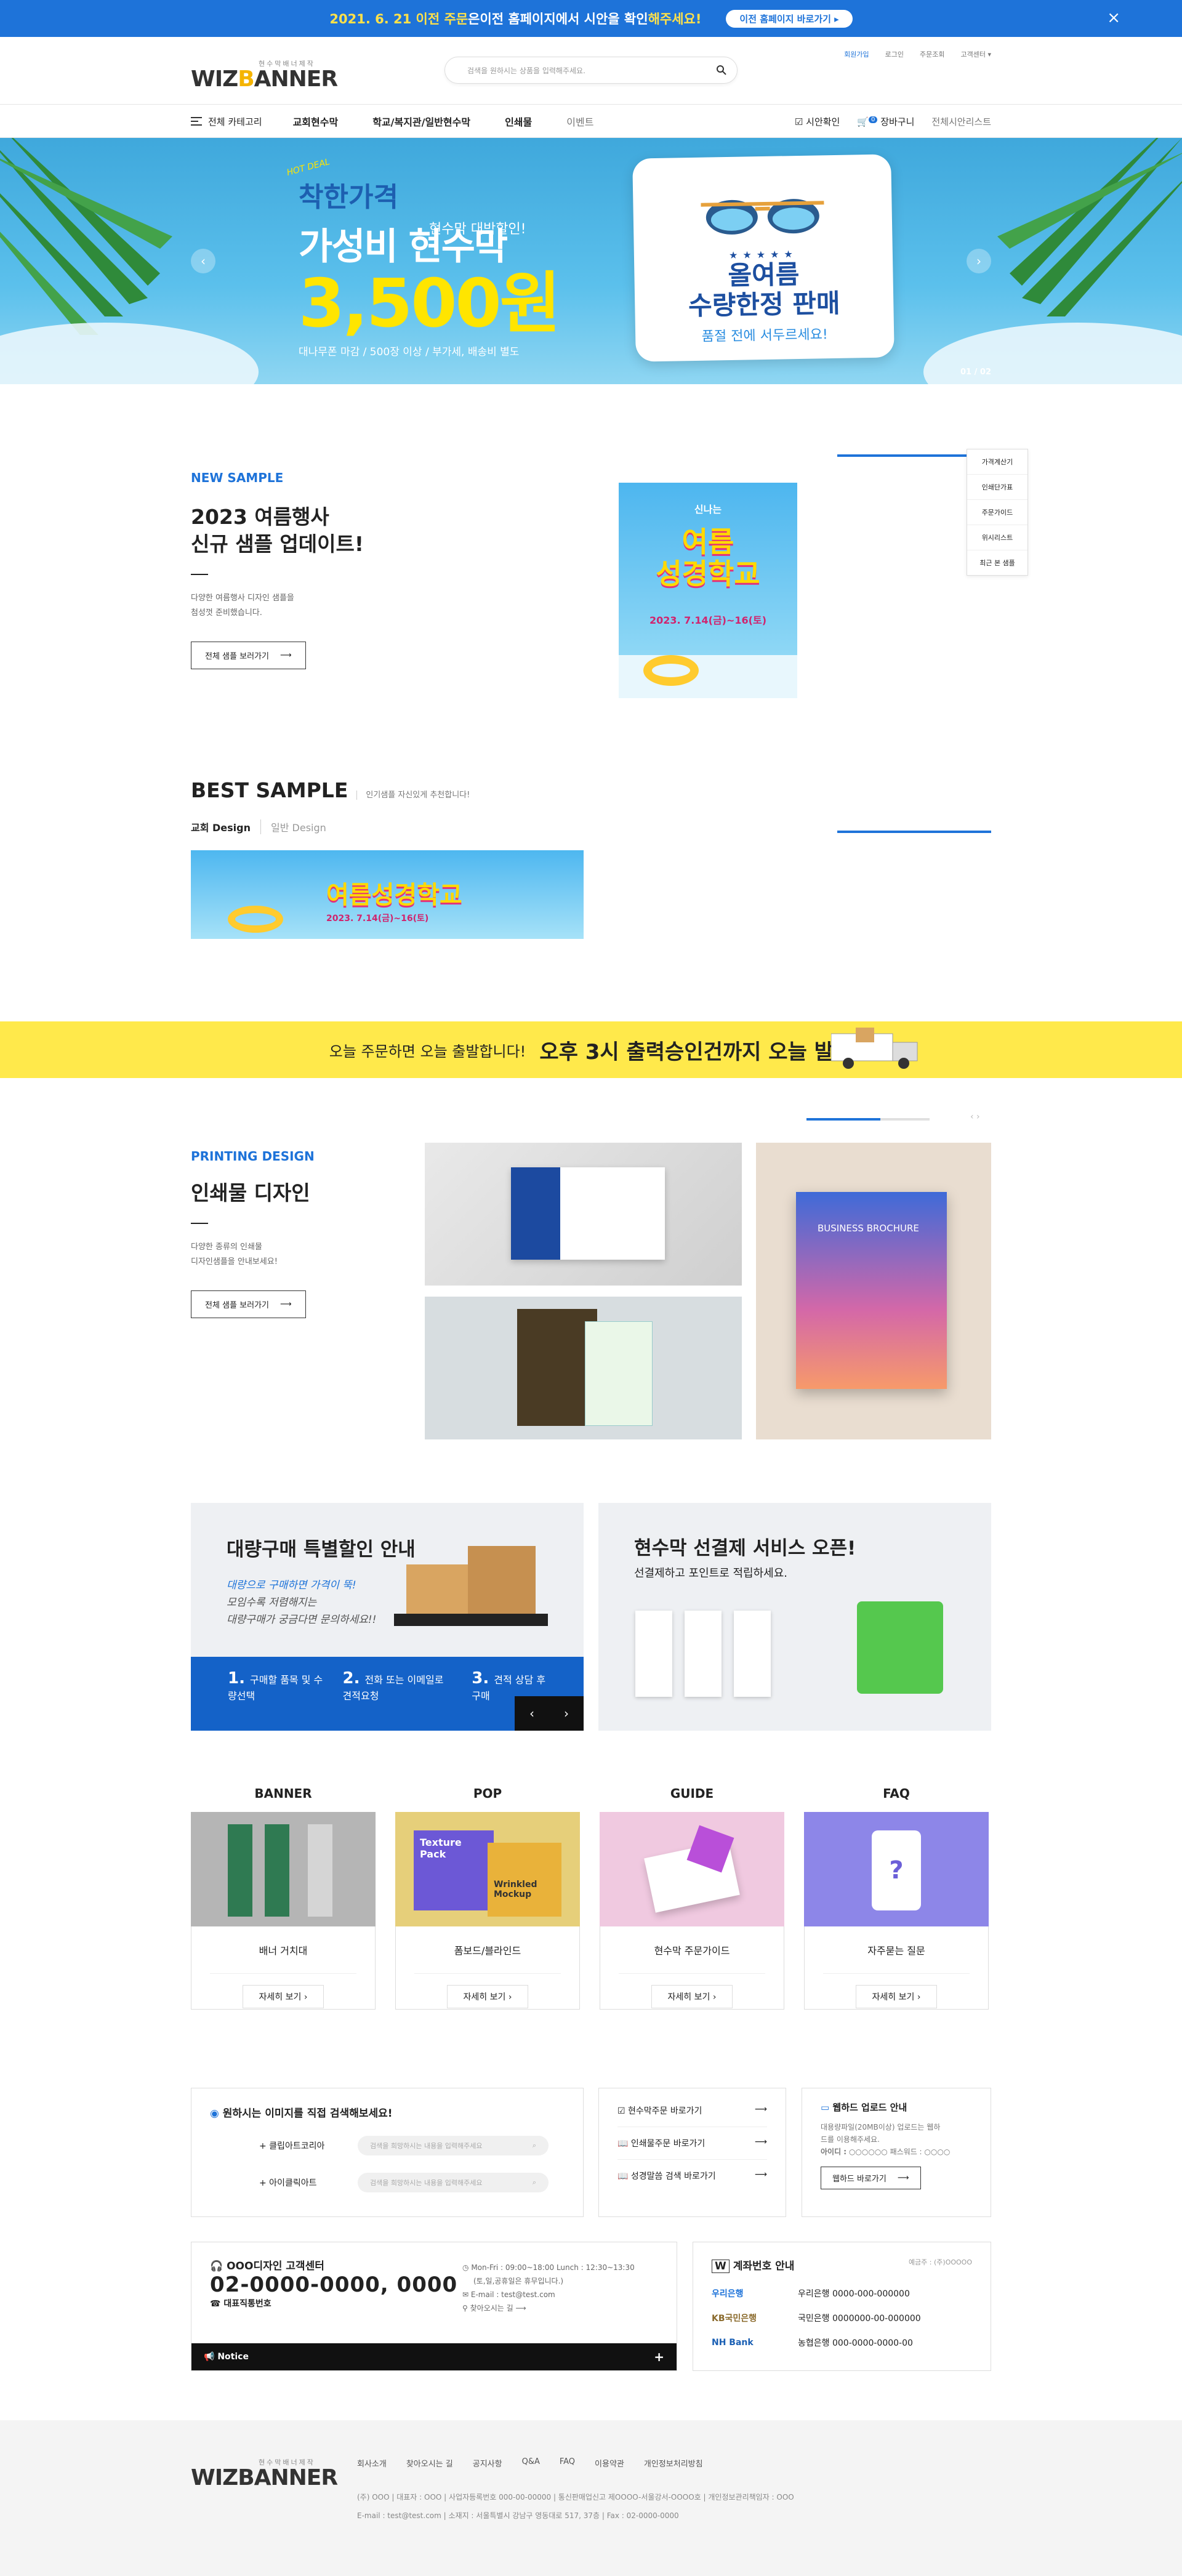 The width and height of the screenshot is (1182, 2576). What do you see at coordinates (692, 1898) in the screenshot?
I see `card-guide: GUIDE 현수막 주문가이드 자세히 보기 ›` at bounding box center [692, 1898].